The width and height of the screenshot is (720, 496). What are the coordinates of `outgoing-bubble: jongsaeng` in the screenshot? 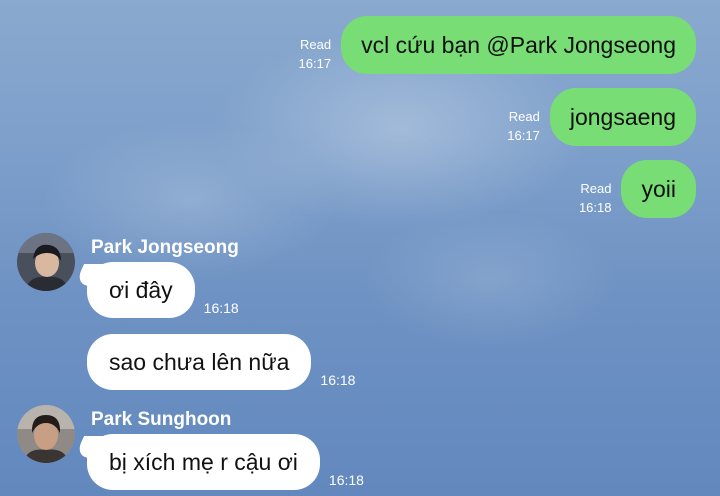 It's located at (622, 117).